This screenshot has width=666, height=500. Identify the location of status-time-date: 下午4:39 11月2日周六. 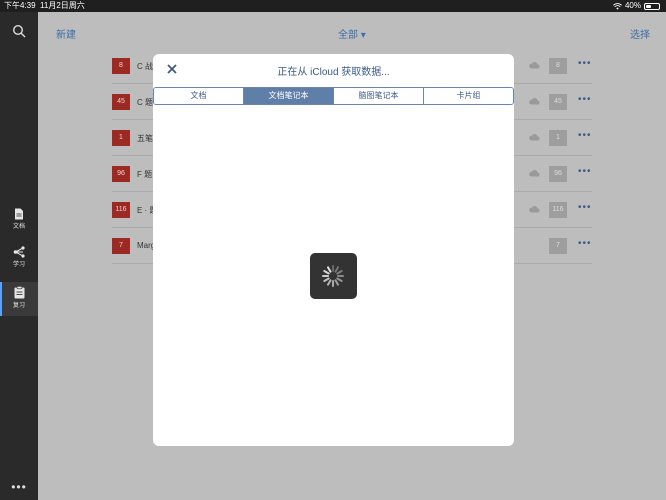
(44, 6).